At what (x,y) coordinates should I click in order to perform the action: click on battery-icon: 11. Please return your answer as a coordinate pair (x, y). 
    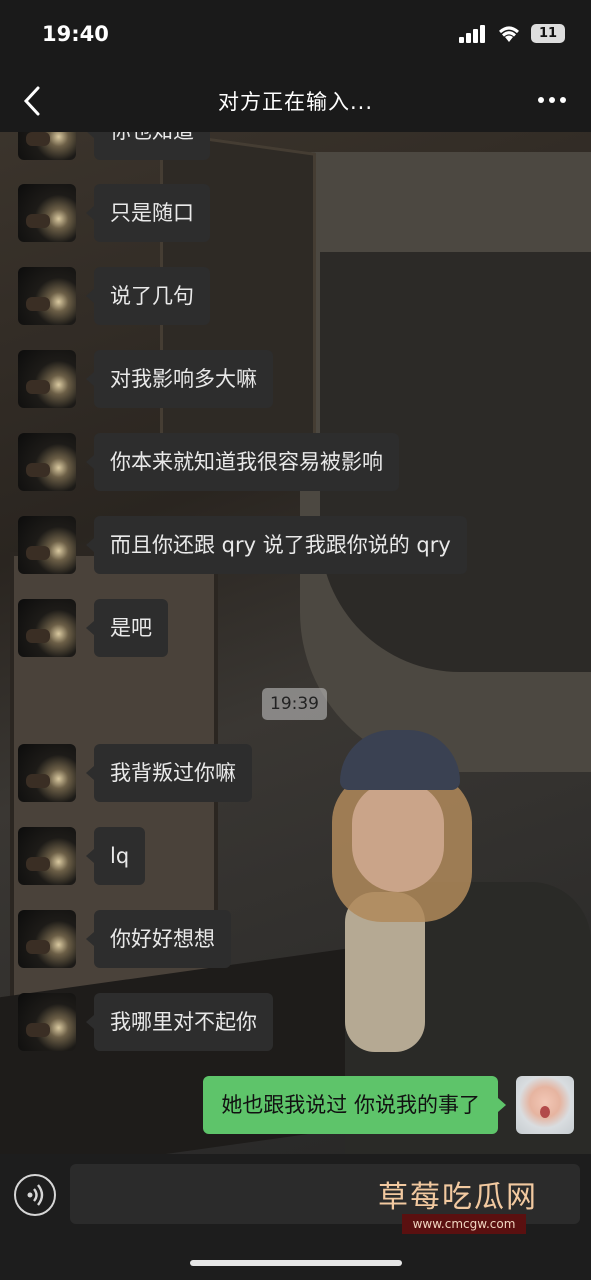
    Looking at the image, I should click on (548, 33).